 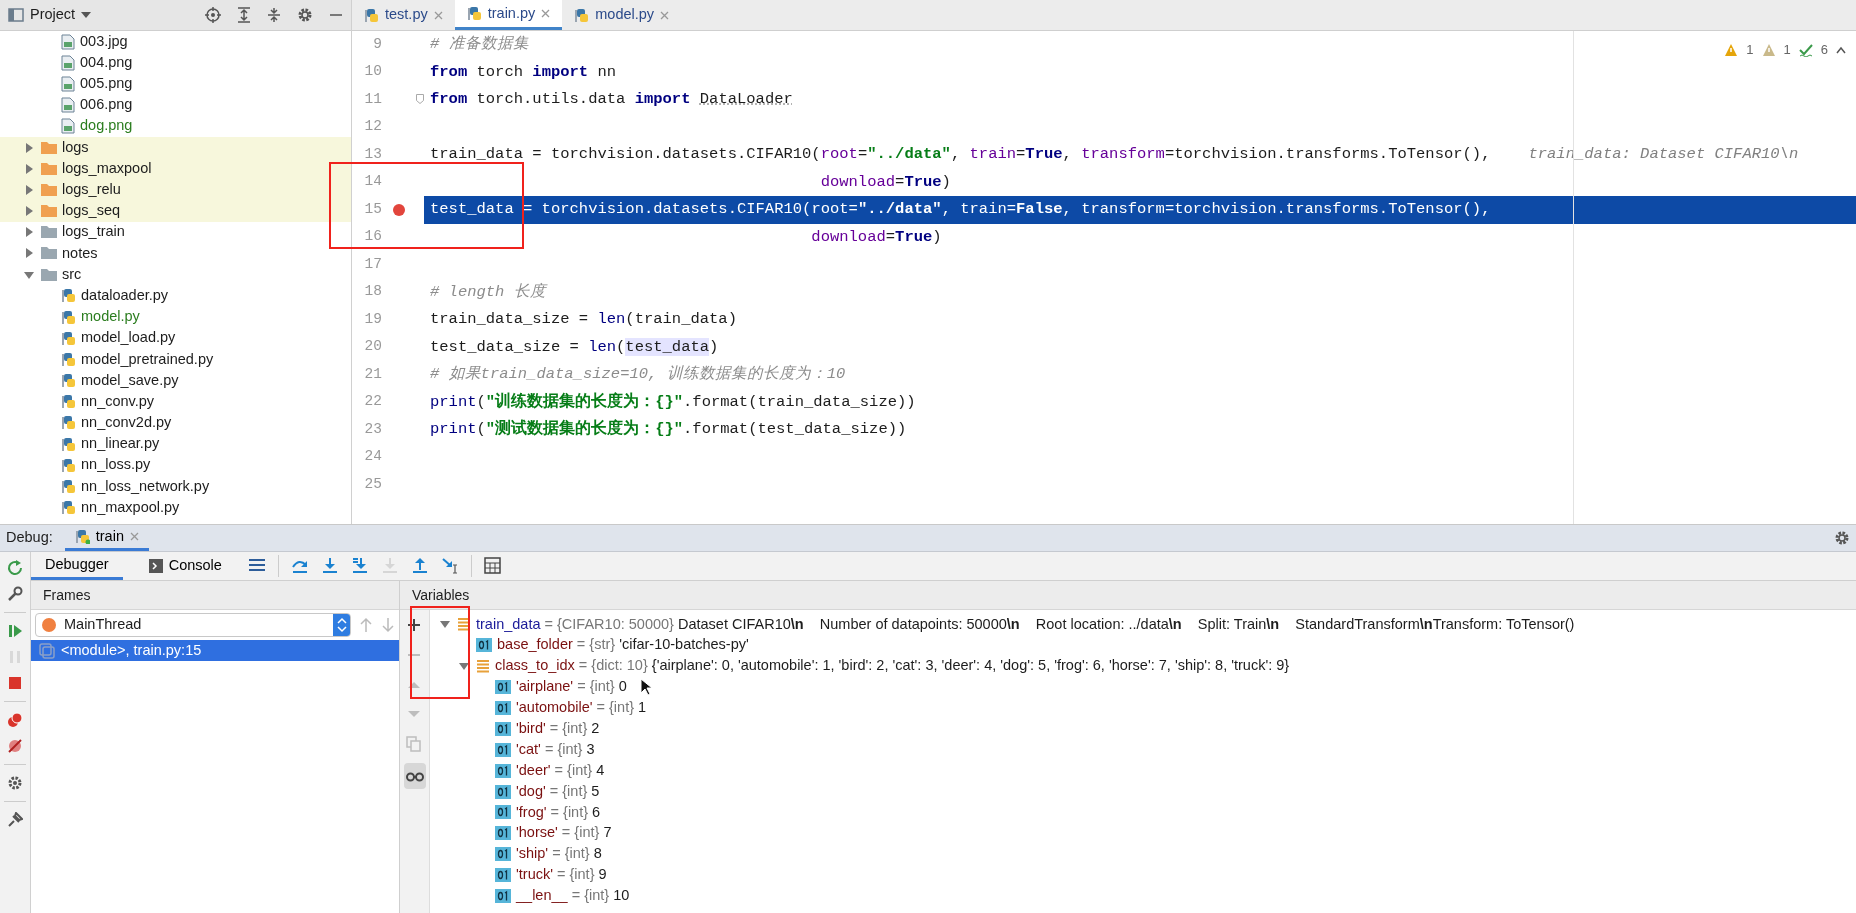 I want to click on stop-icon, so click(x=15, y=683).